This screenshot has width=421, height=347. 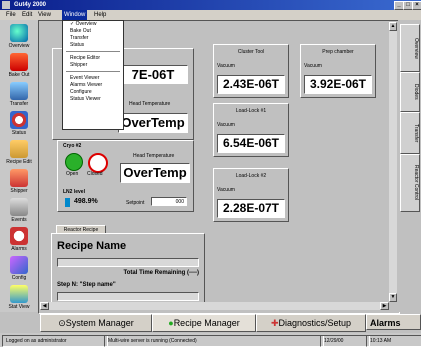 What do you see at coordinates (210, 15) in the screenshot?
I see `menu-bar: File Edit View Window Help` at bounding box center [210, 15].